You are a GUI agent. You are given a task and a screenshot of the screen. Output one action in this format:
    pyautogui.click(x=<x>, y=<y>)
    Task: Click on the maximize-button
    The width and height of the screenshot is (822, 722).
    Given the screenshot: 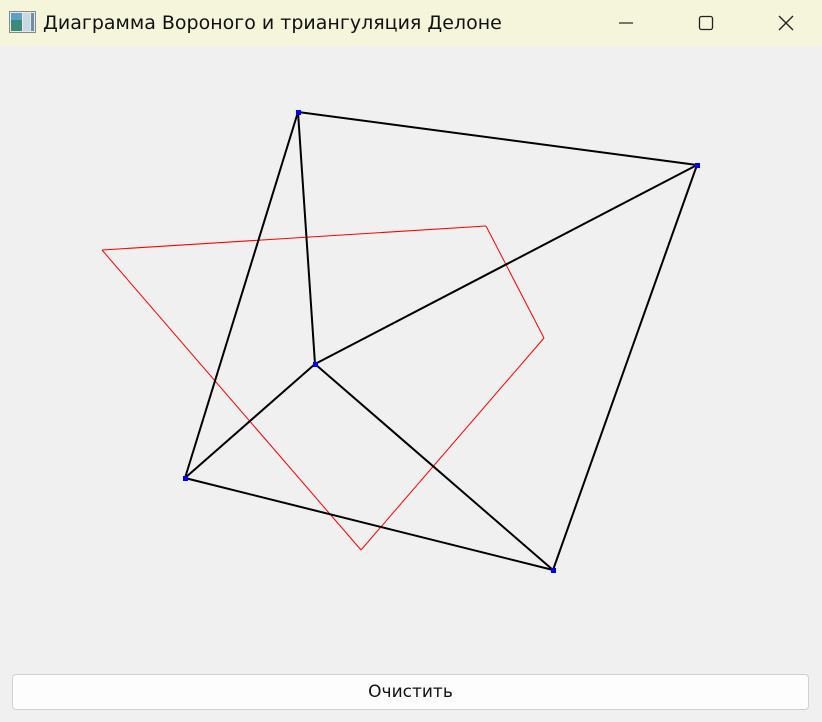 What is the action you would take?
    pyautogui.click(x=706, y=23)
    